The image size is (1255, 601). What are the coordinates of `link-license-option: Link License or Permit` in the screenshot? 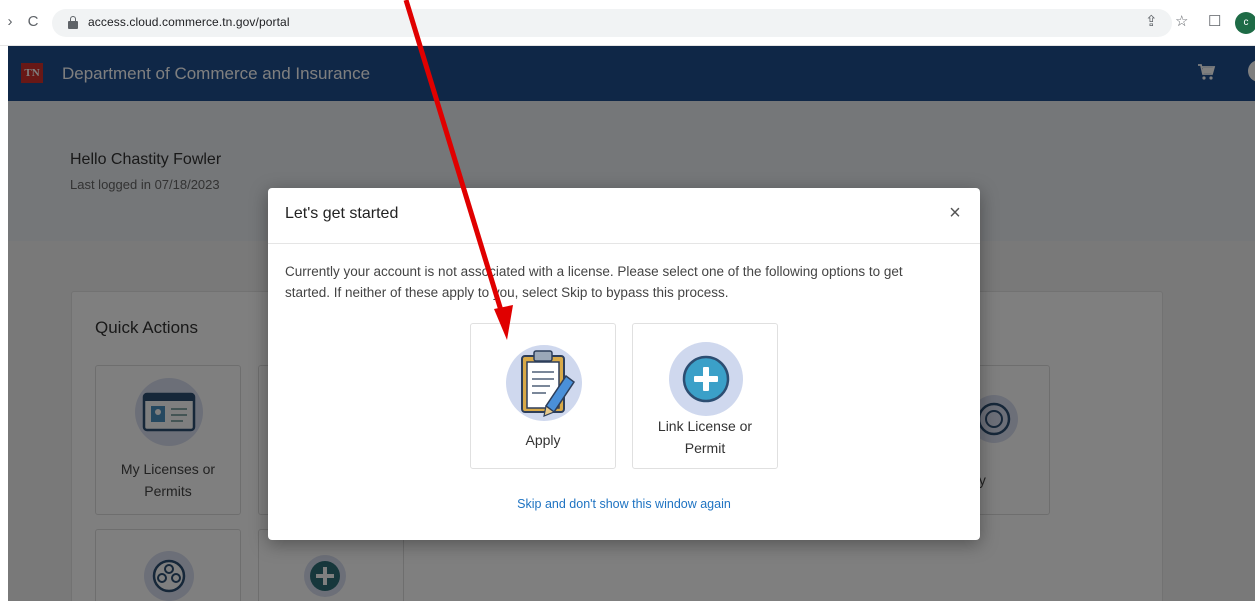 It's located at (705, 396).